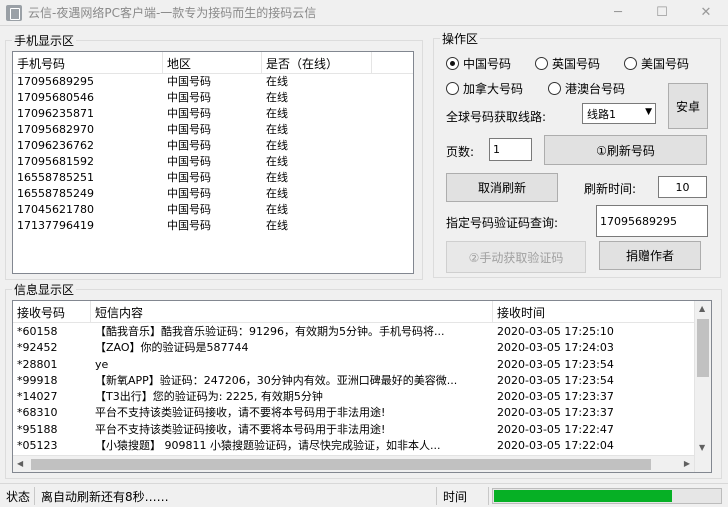 The height and width of the screenshot is (507, 728). I want to click on phone-row: 17095681592 中国号码 在线, so click(213, 162).